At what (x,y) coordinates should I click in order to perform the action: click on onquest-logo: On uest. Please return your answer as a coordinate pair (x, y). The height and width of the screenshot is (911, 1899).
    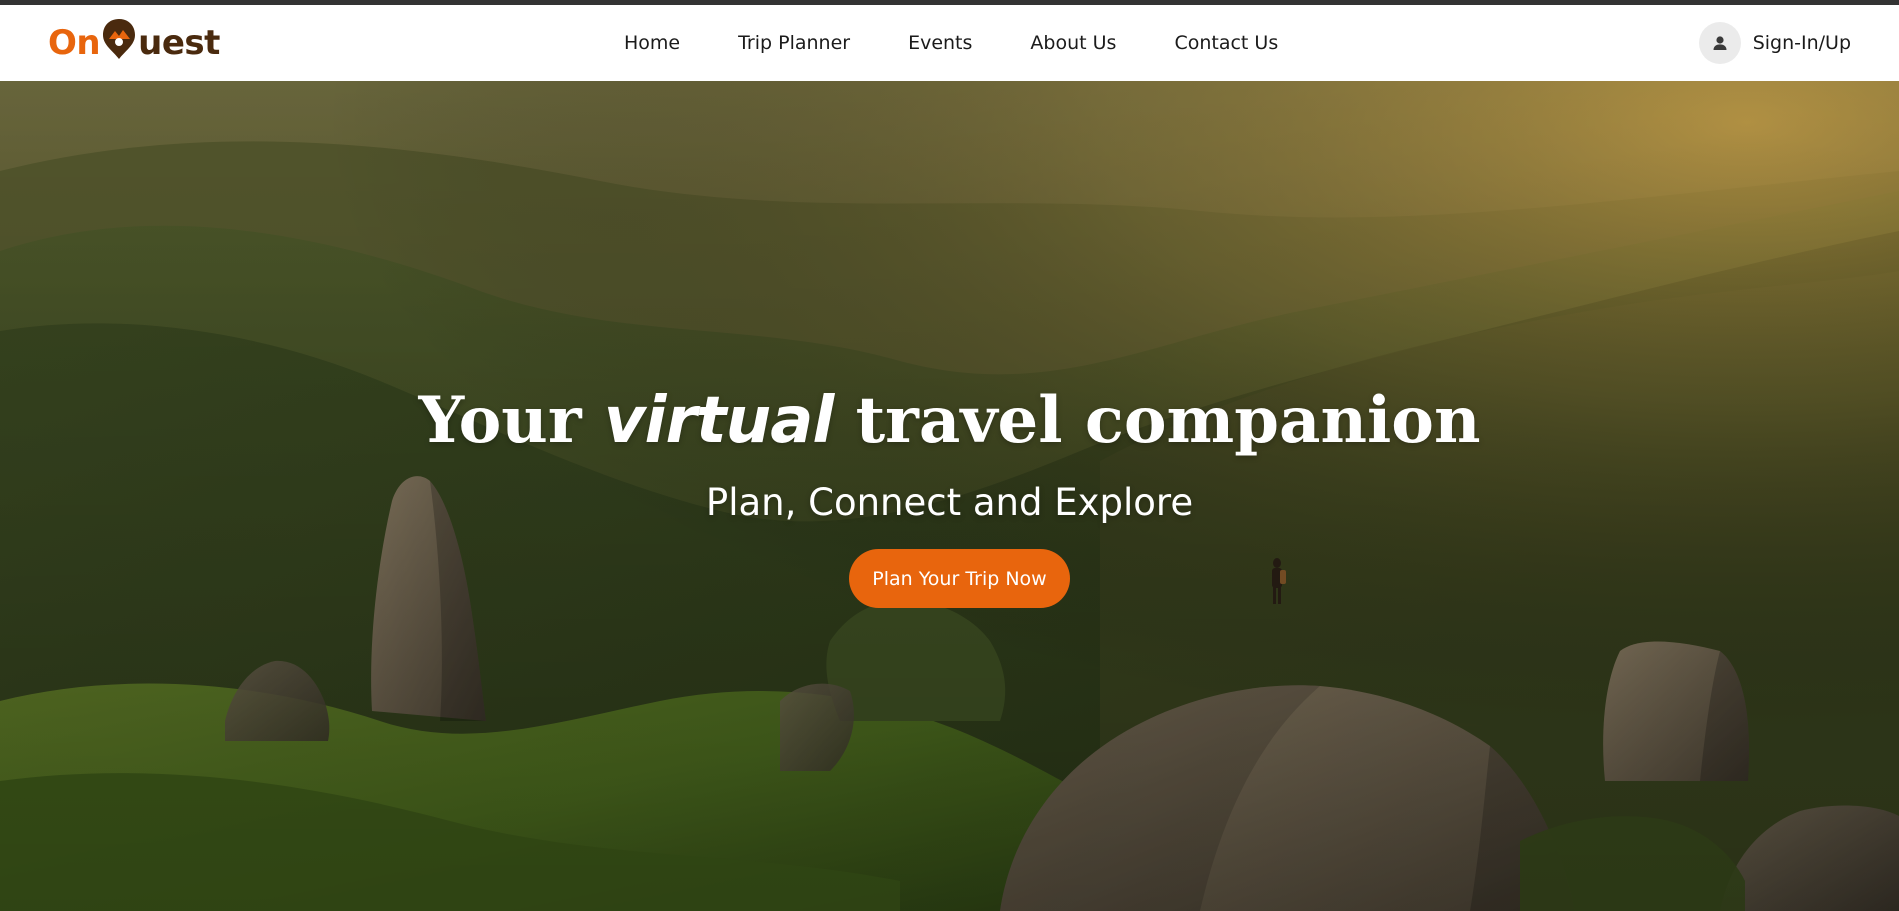
    Looking at the image, I should click on (134, 43).